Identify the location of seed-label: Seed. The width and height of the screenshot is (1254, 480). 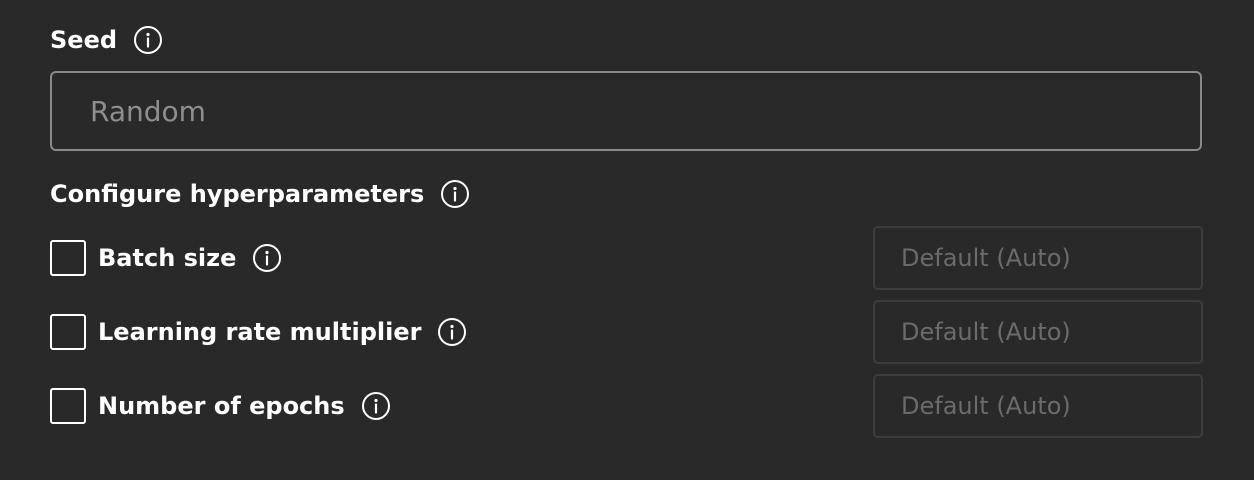
(84, 40).